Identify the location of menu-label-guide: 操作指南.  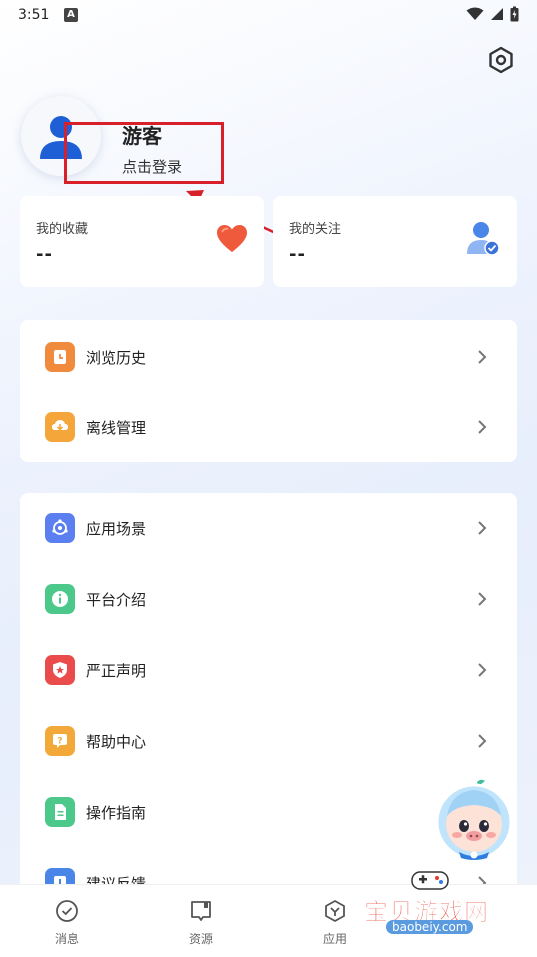
(116, 812).